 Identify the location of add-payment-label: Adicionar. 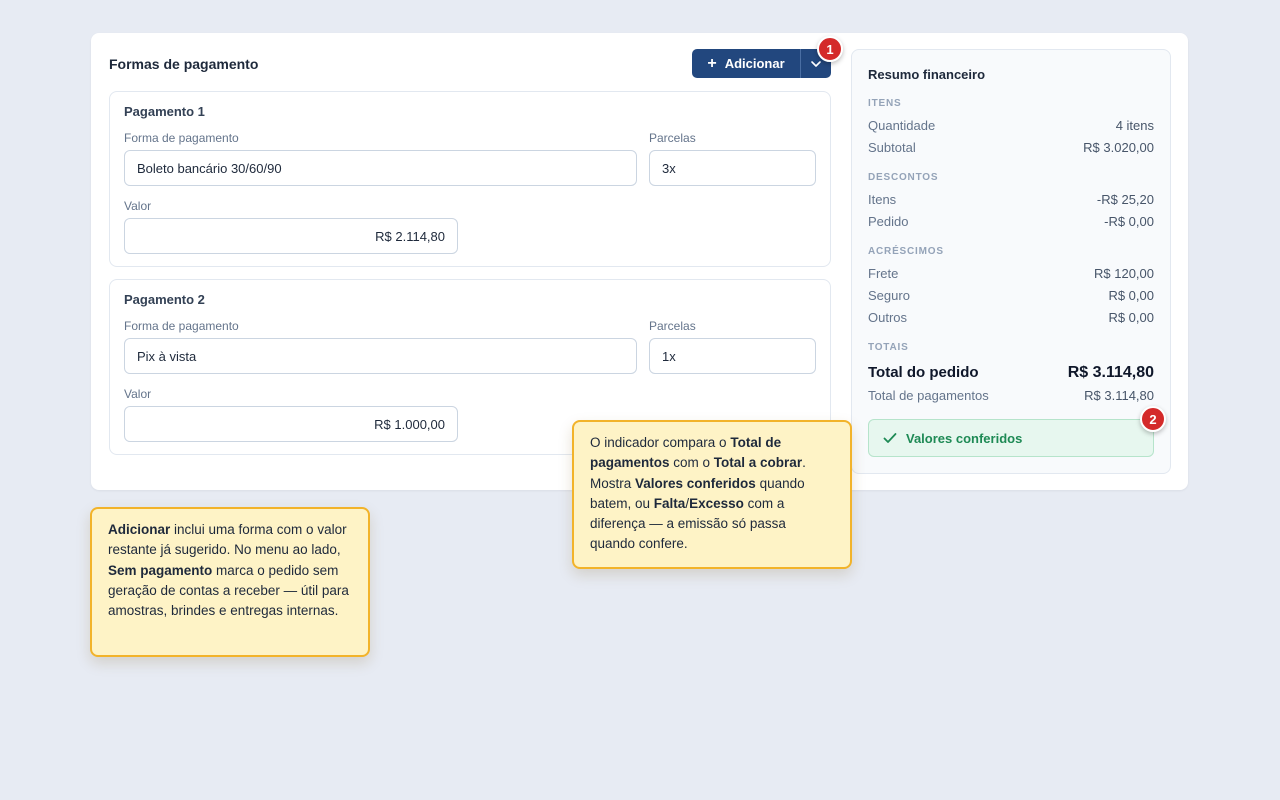
(754, 63).